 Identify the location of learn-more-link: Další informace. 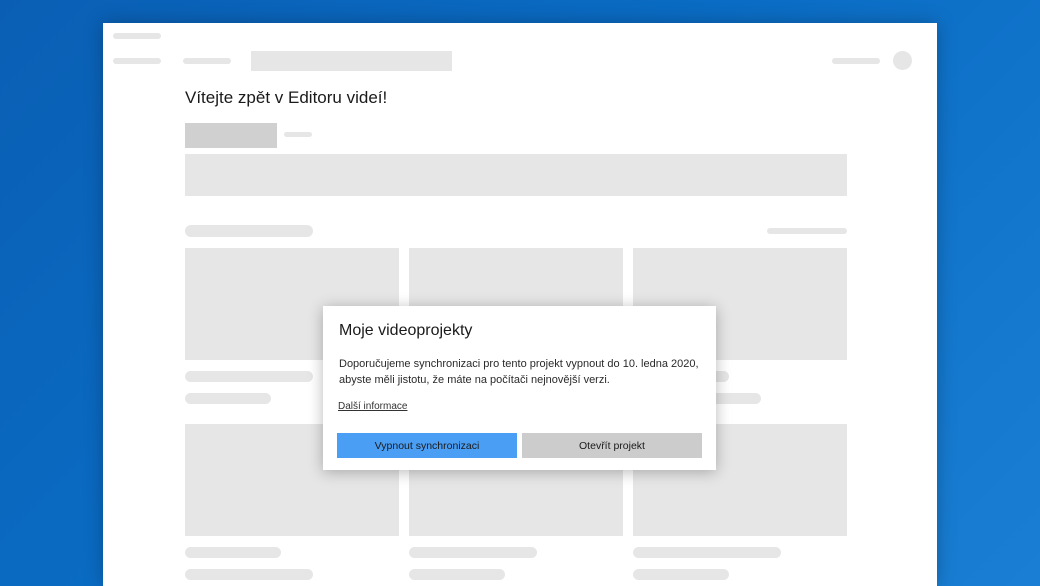
(372, 406).